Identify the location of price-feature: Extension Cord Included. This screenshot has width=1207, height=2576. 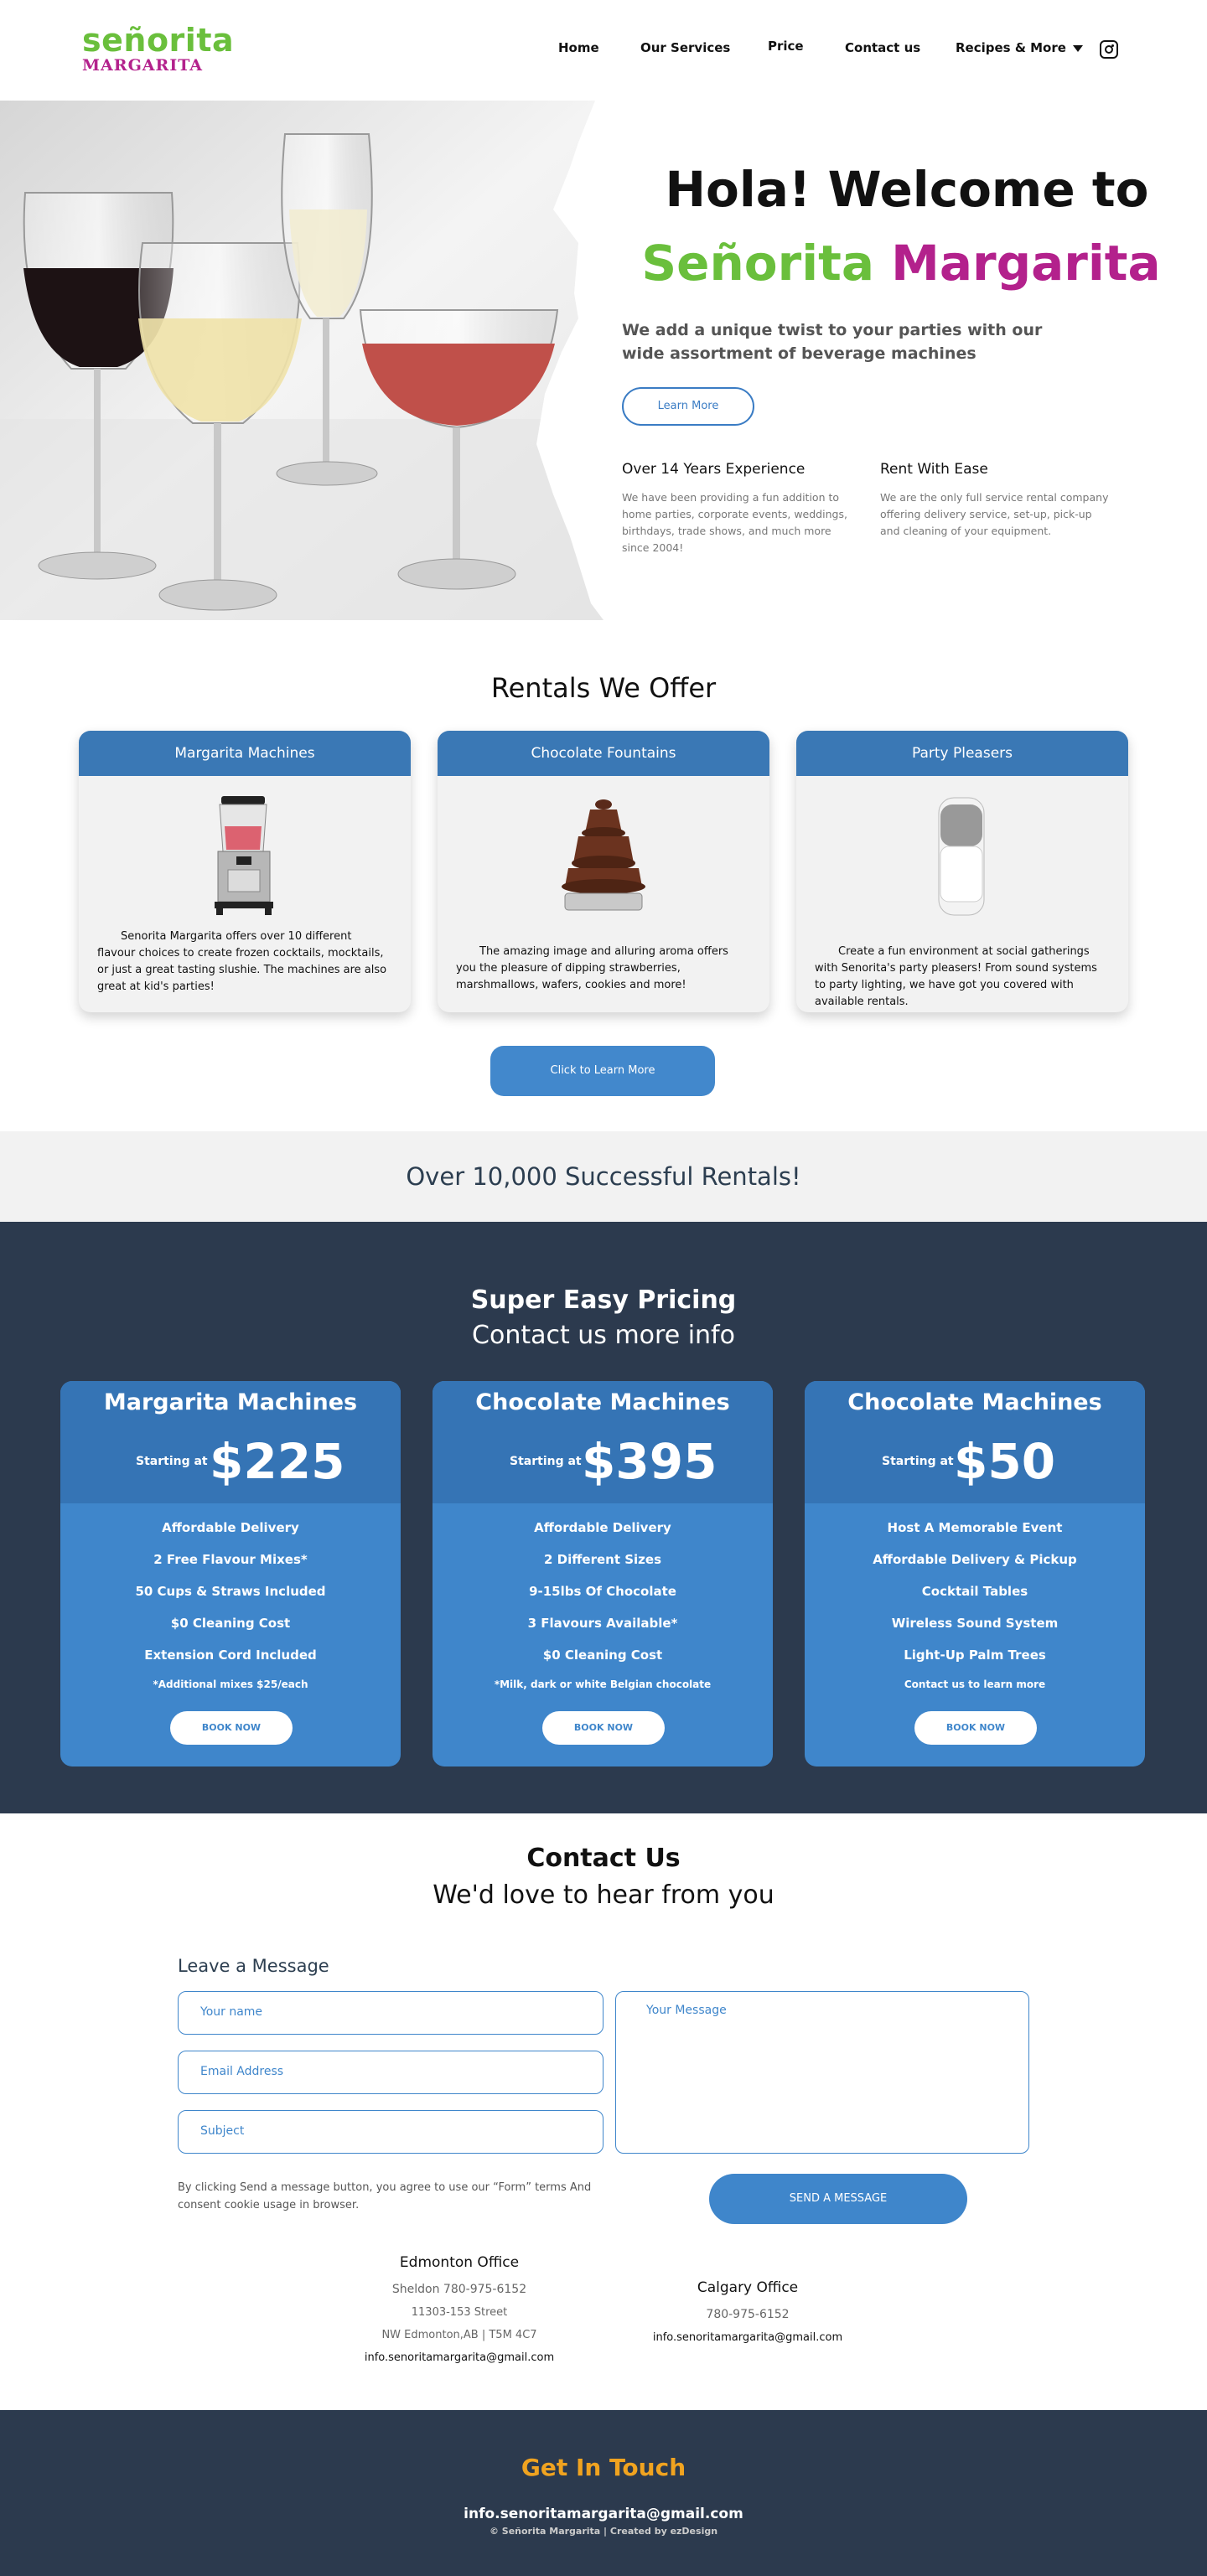
(231, 1655).